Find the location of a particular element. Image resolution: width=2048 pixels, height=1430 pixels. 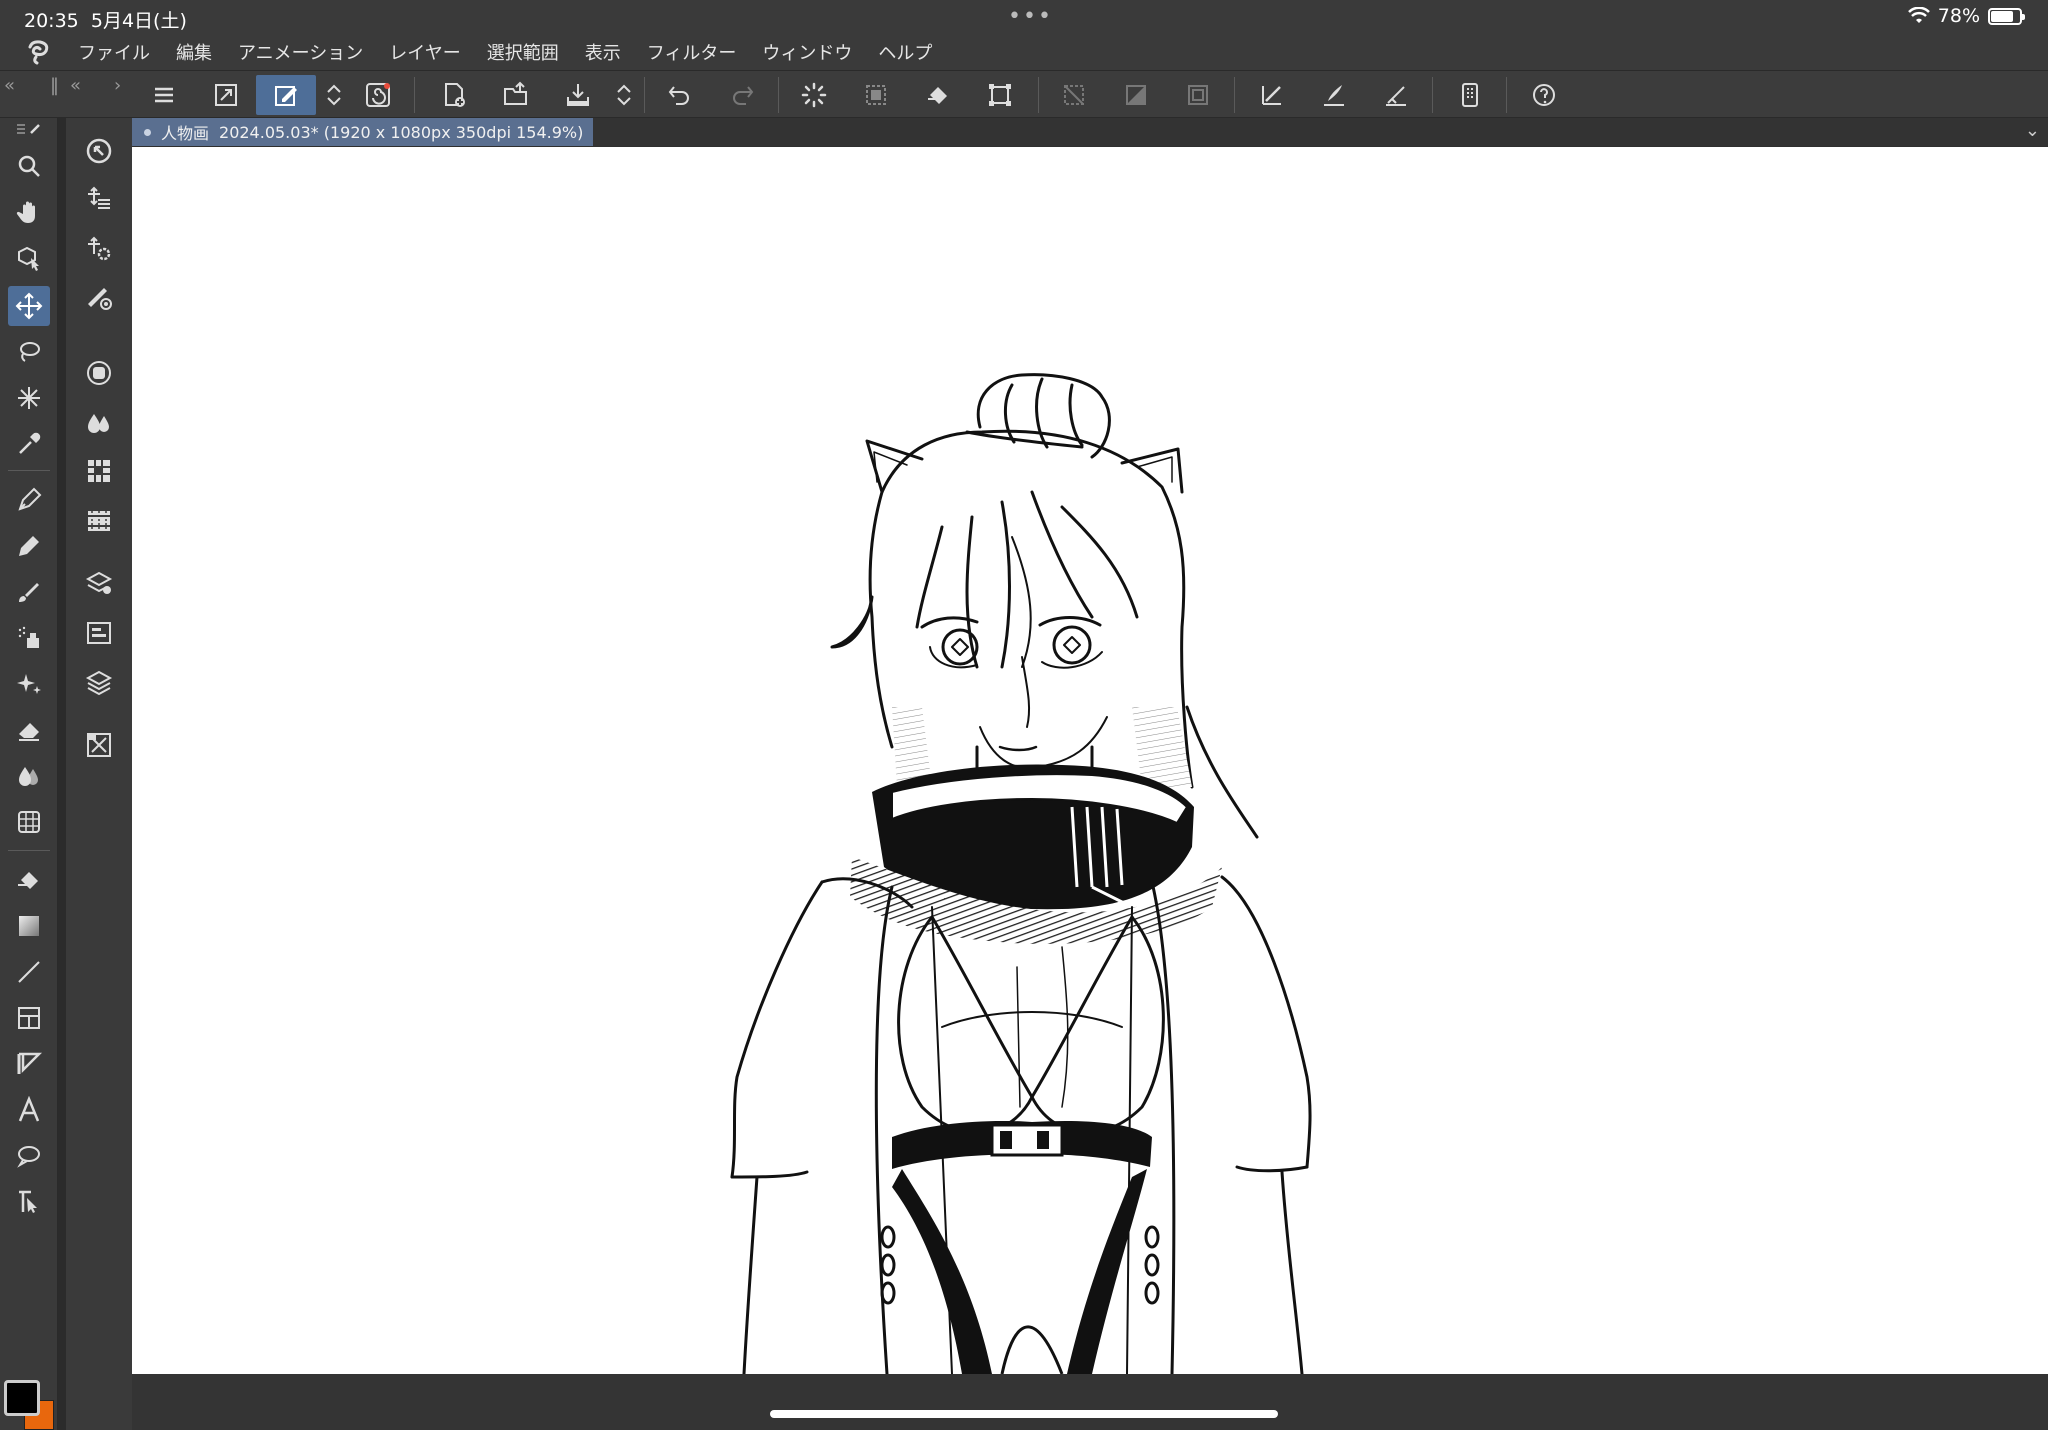

command-bar: « ‖ « › is located at coordinates (1024, 94).